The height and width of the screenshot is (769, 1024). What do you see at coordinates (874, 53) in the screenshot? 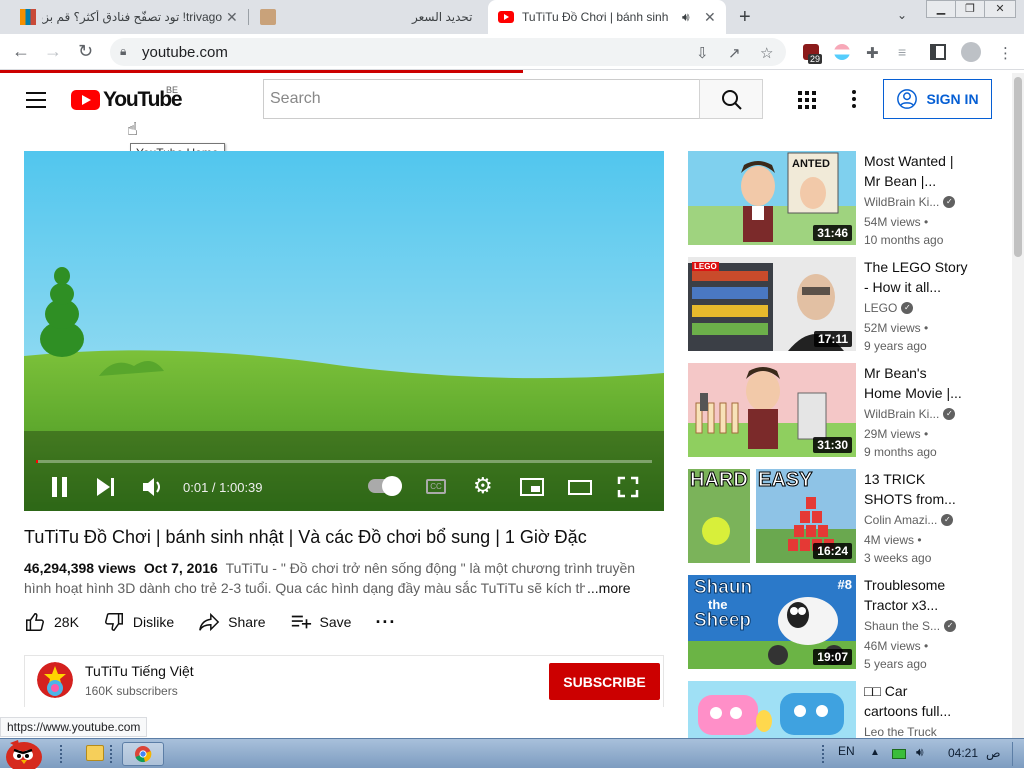
I see `extensions-puzzle-icon: ✚` at bounding box center [874, 53].